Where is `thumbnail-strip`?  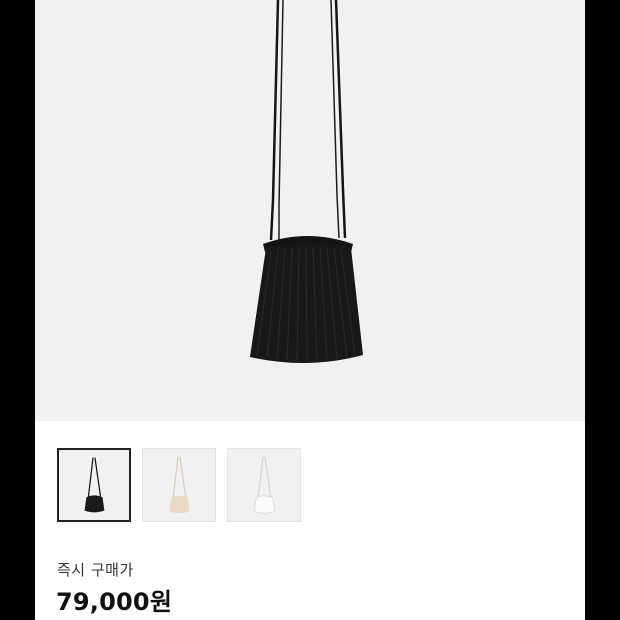
thumbnail-strip is located at coordinates (179, 485).